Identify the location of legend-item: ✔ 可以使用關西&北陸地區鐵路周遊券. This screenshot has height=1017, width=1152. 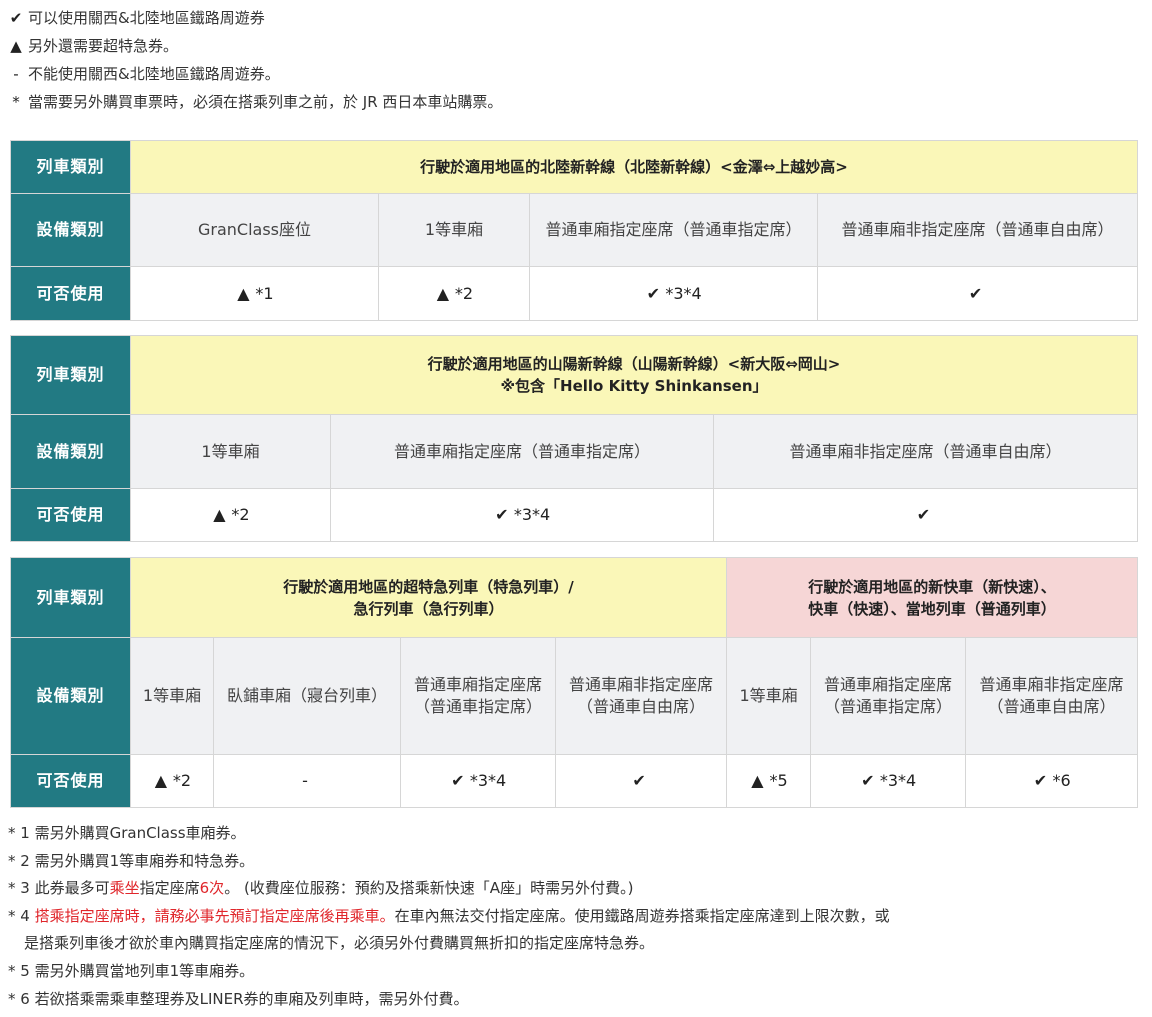
(255, 18).